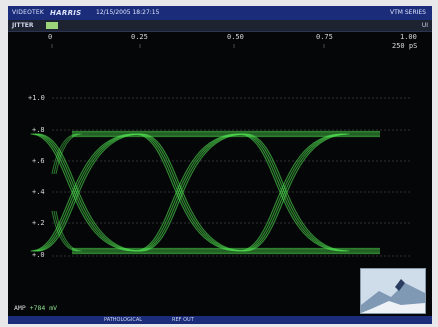  What do you see at coordinates (324, 37) in the screenshot?
I see `x-tick-3: 0.75` at bounding box center [324, 37].